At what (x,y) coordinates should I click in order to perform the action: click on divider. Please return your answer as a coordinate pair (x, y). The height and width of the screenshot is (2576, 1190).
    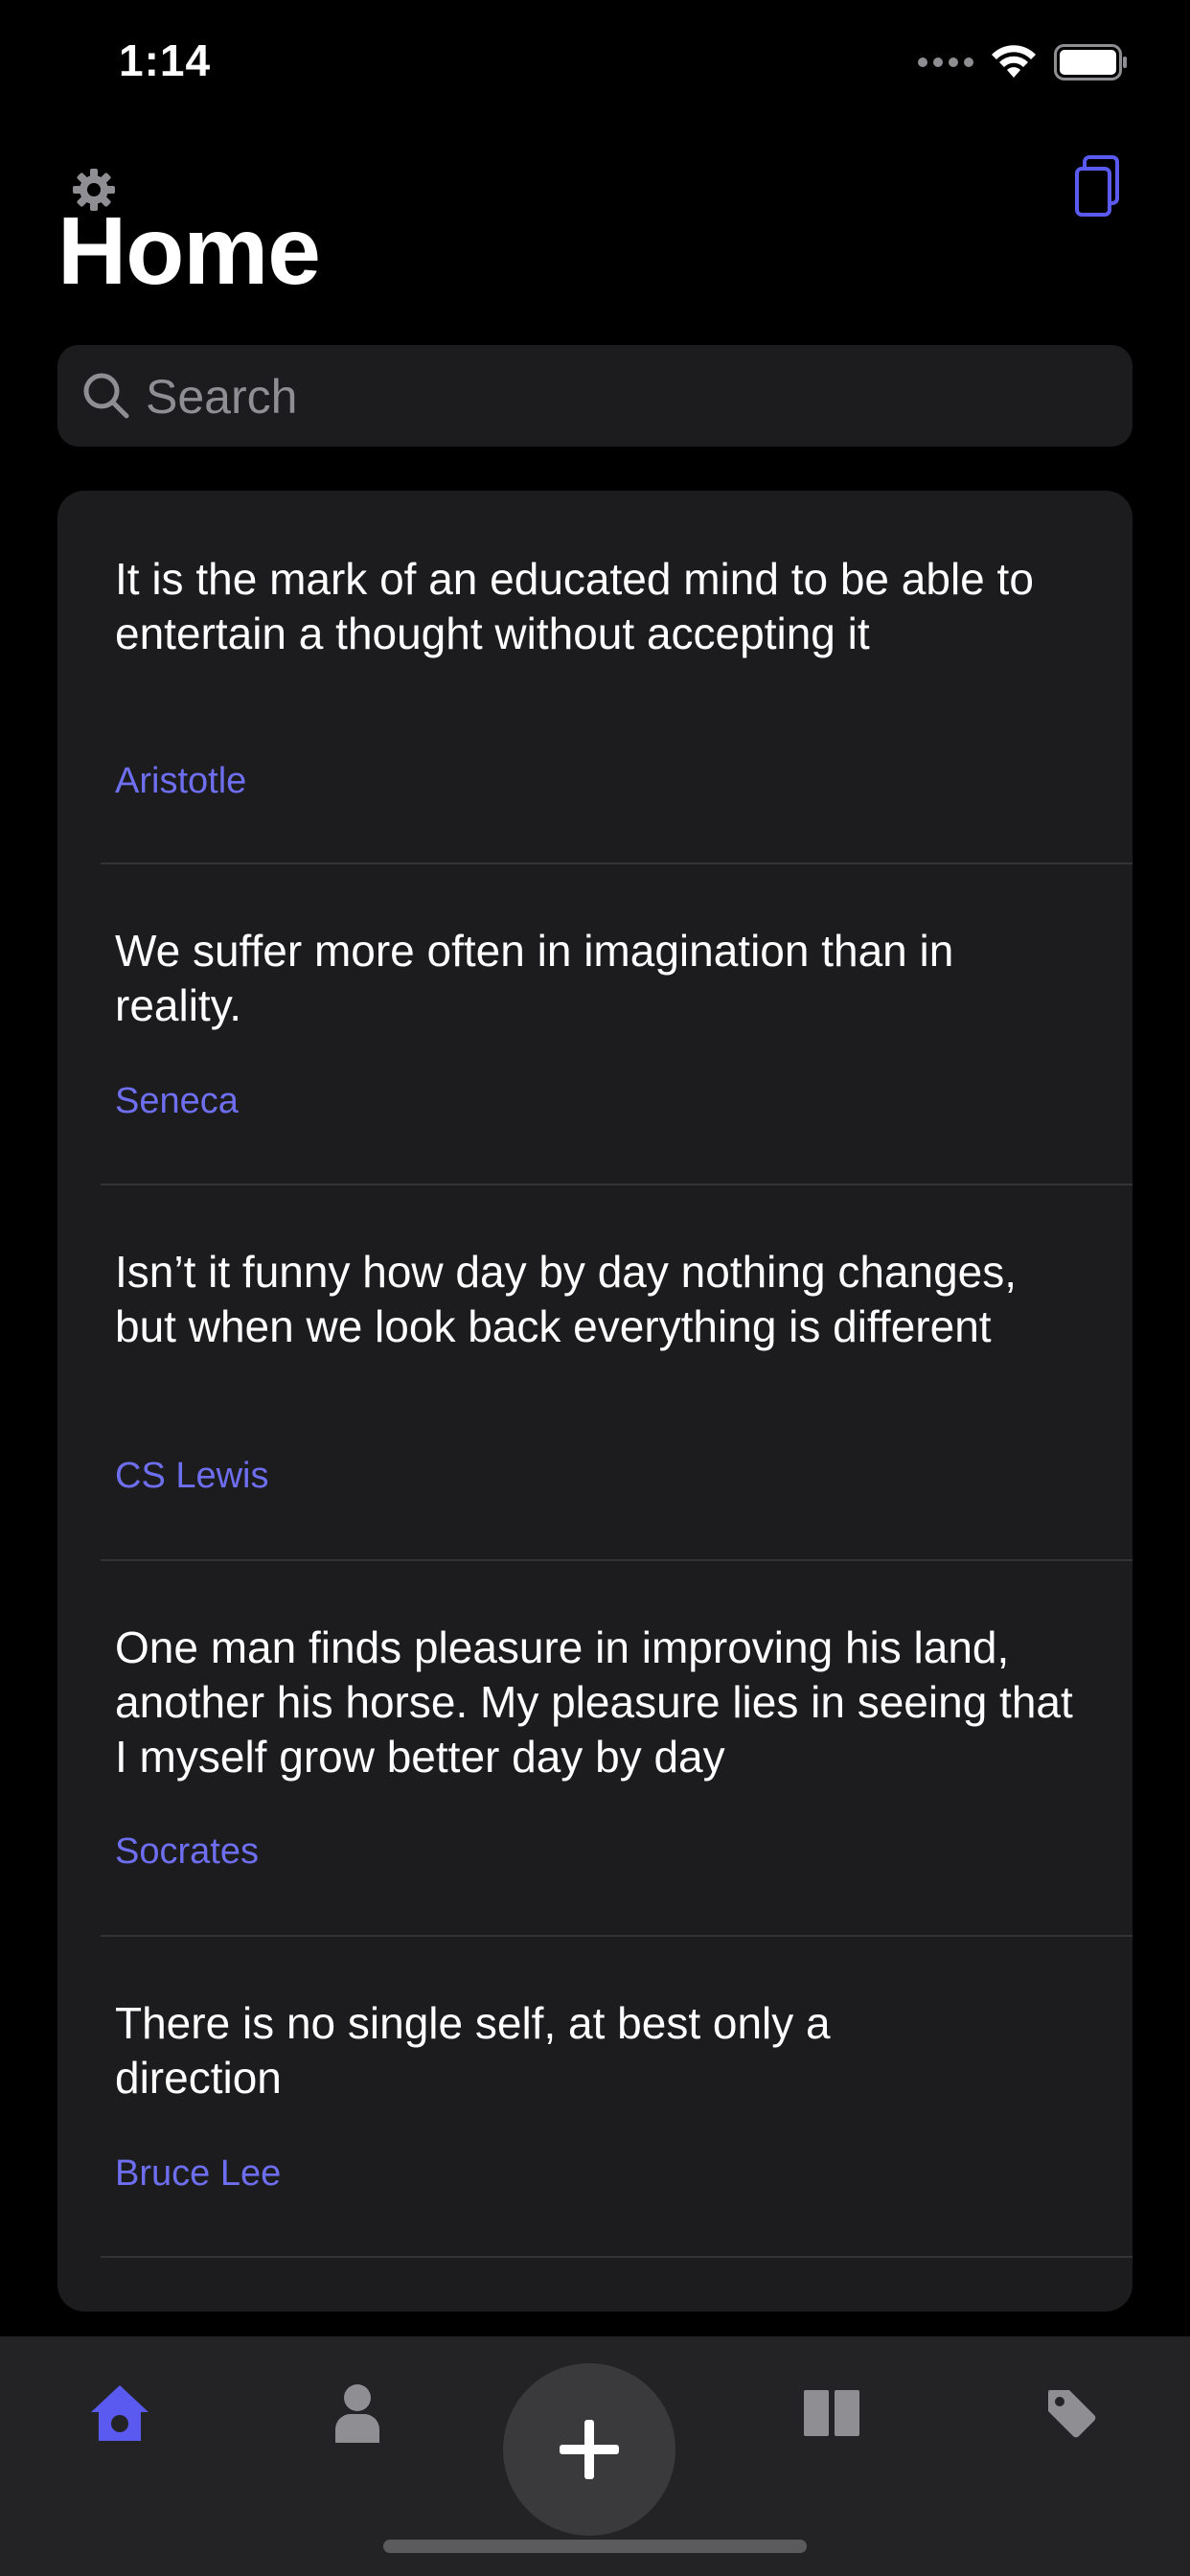
    Looking at the image, I should click on (617, 2257).